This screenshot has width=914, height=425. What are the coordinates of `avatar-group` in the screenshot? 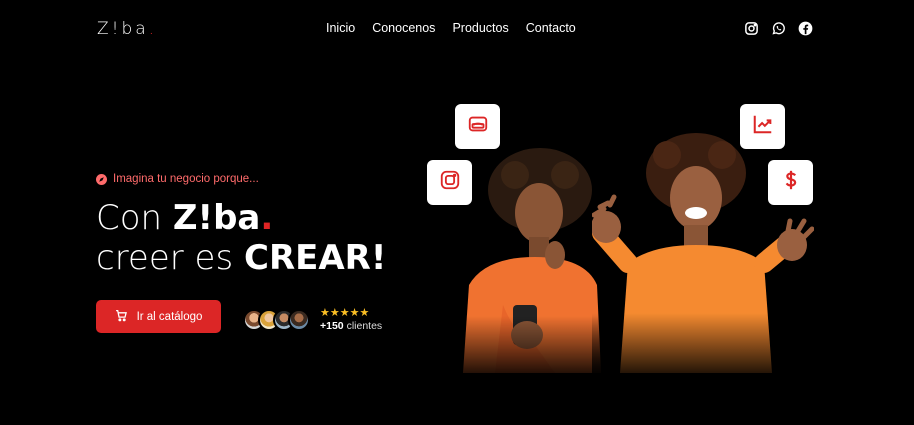 It's located at (276, 319).